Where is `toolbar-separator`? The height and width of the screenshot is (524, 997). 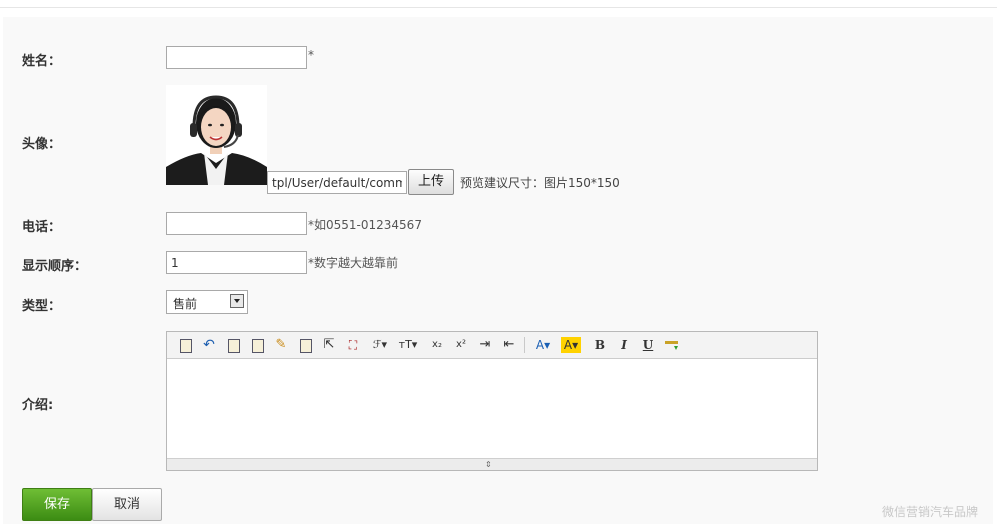
toolbar-separator is located at coordinates (524, 345).